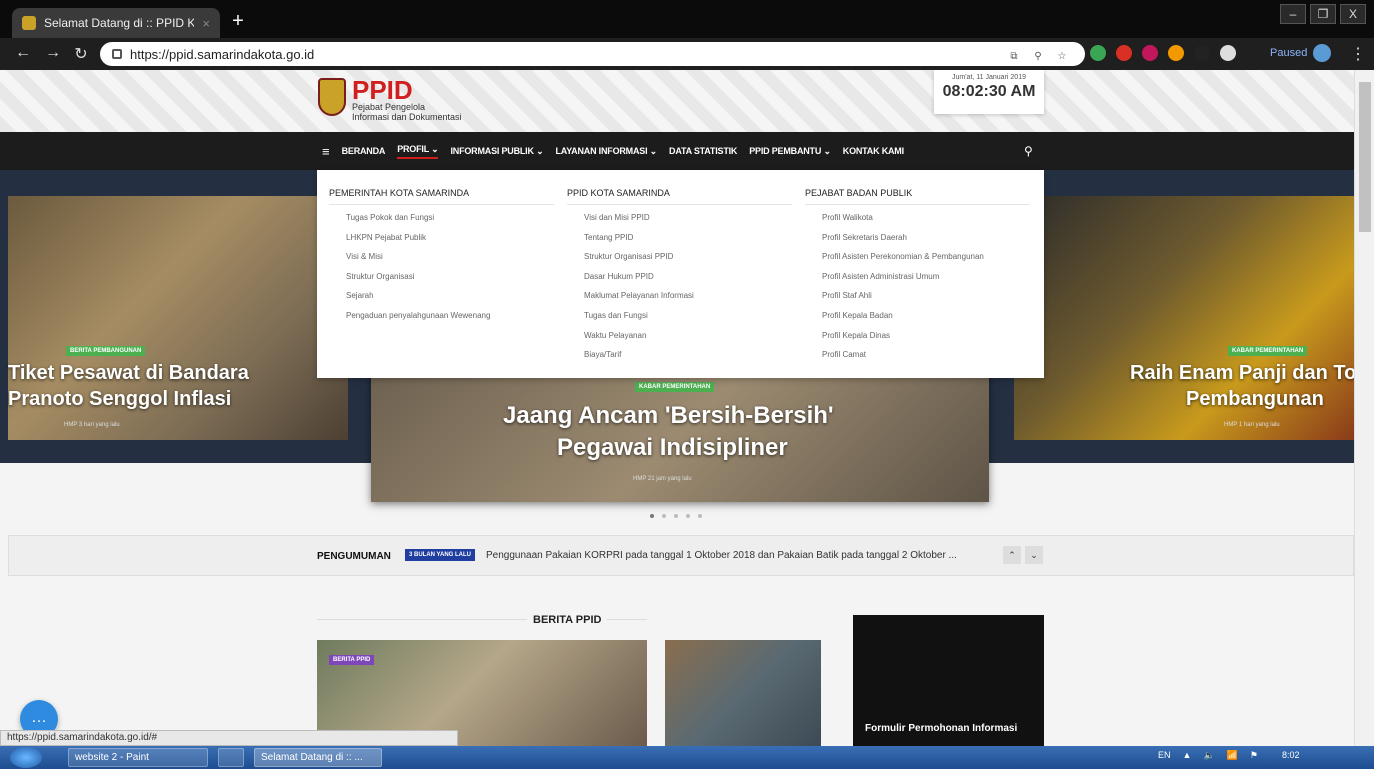 Image resolution: width=1374 pixels, height=769 pixels. What do you see at coordinates (116, 23) in the screenshot?
I see `browser-tab: Selamat Datang di :: PPID KOTA ×` at bounding box center [116, 23].